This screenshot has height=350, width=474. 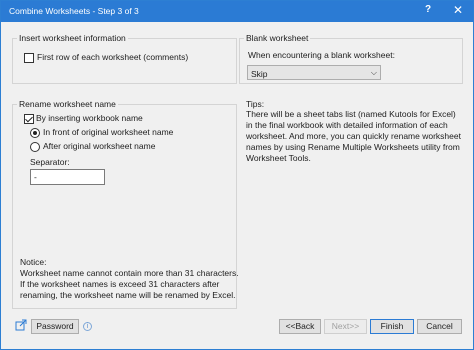 I want to click on separator-label: Separator:, so click(x=50, y=162).